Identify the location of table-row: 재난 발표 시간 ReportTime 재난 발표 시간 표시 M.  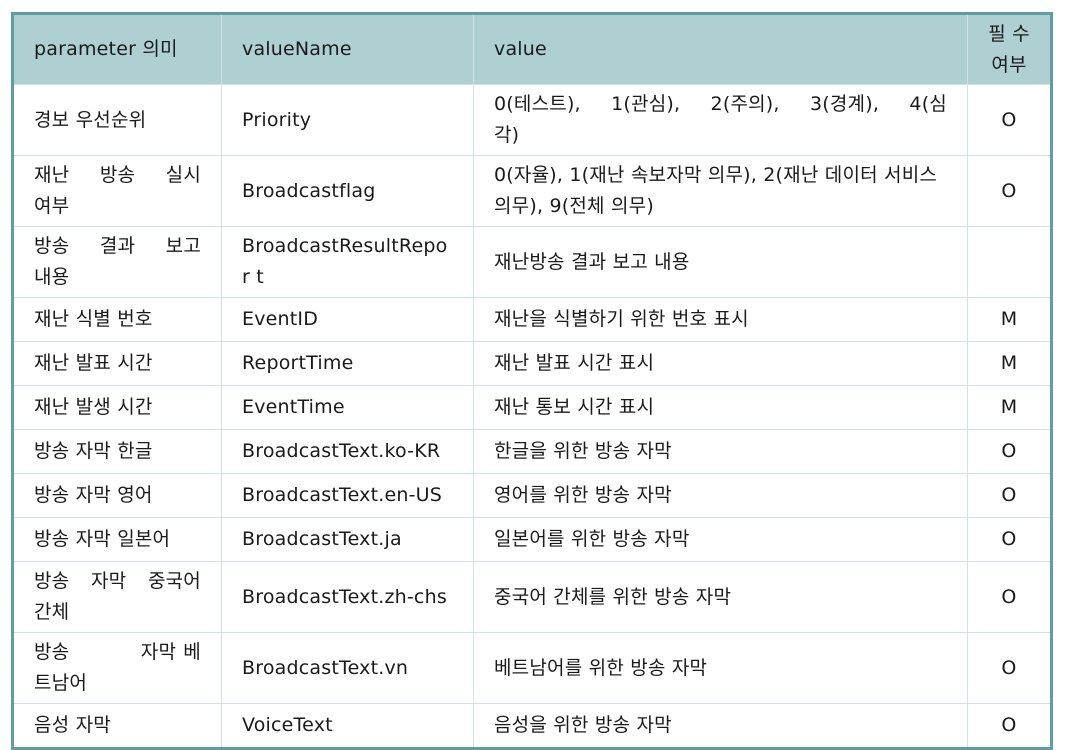
(532, 363).